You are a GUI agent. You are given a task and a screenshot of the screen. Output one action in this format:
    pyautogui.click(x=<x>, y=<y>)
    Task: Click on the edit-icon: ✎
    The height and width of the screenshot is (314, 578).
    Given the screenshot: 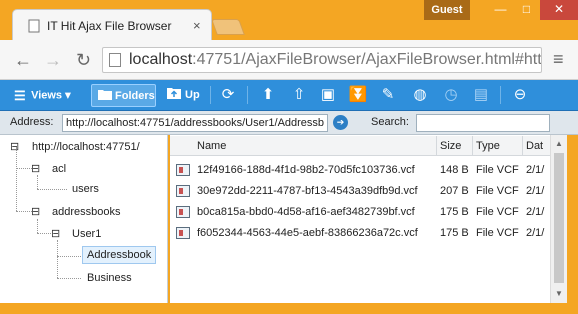 What is the action you would take?
    pyautogui.click(x=388, y=95)
    